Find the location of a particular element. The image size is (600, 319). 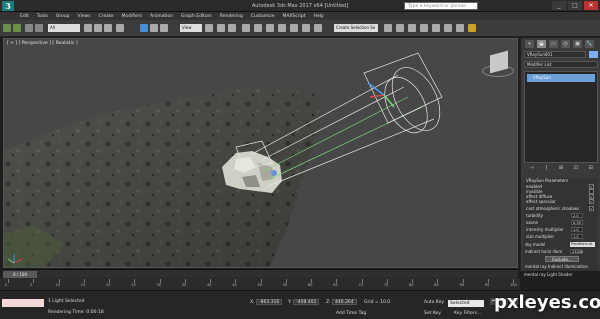

maximize-button: □ is located at coordinates (575, 5).